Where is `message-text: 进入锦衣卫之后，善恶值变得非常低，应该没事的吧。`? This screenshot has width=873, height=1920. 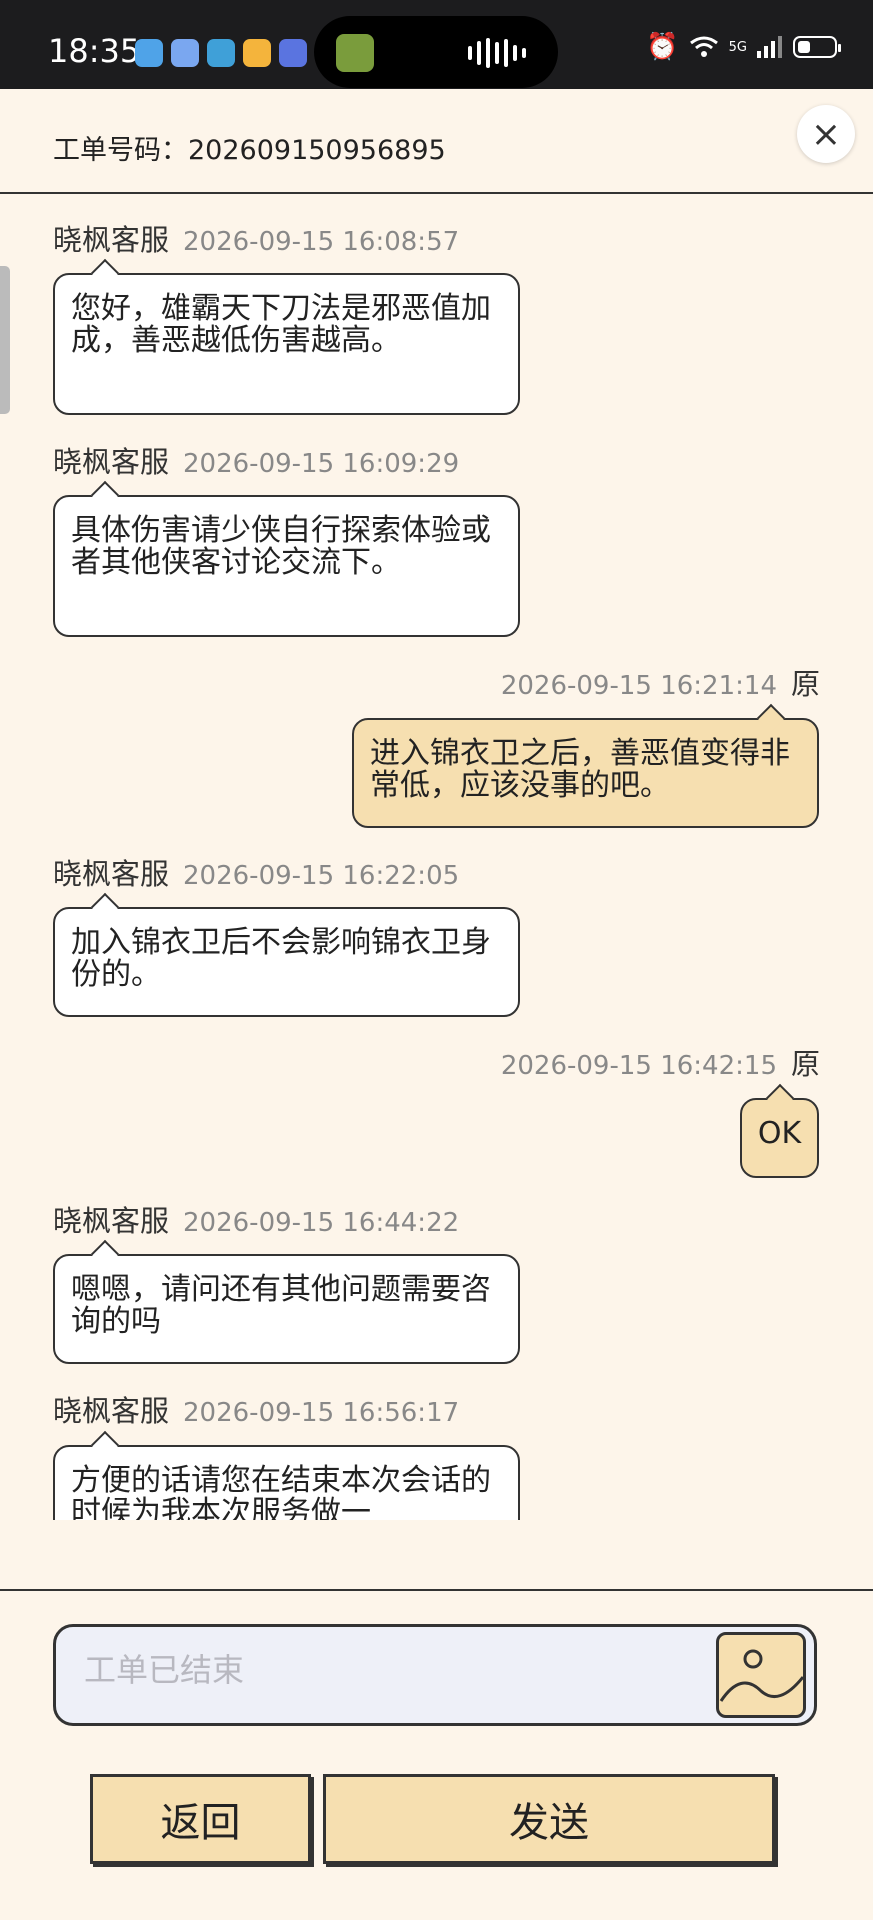 message-text: 进入锦衣卫之后，善恶值变得非常低，应该没事的吧。 is located at coordinates (580, 769).